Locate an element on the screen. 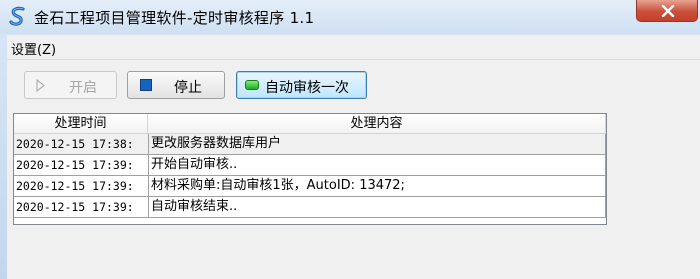 The width and height of the screenshot is (700, 279). stop-square-icon is located at coordinates (146, 85).